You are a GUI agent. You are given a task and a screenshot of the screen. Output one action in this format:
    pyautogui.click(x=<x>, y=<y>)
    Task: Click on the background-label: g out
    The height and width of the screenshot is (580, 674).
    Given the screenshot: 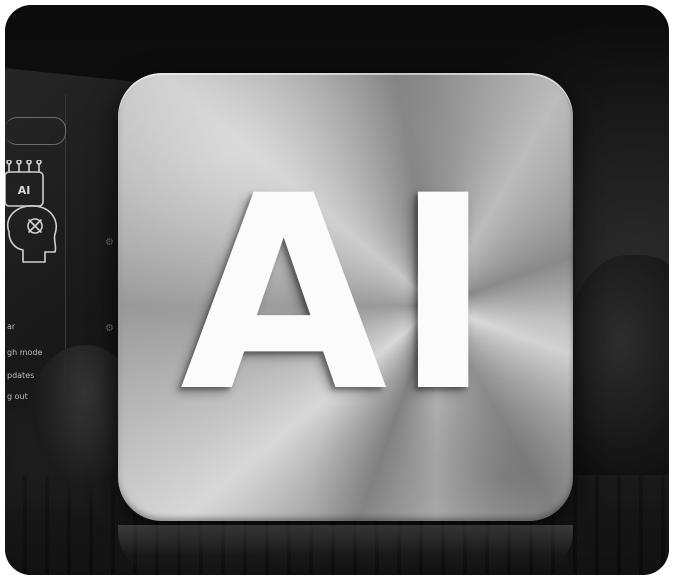 What is the action you would take?
    pyautogui.click(x=17, y=396)
    